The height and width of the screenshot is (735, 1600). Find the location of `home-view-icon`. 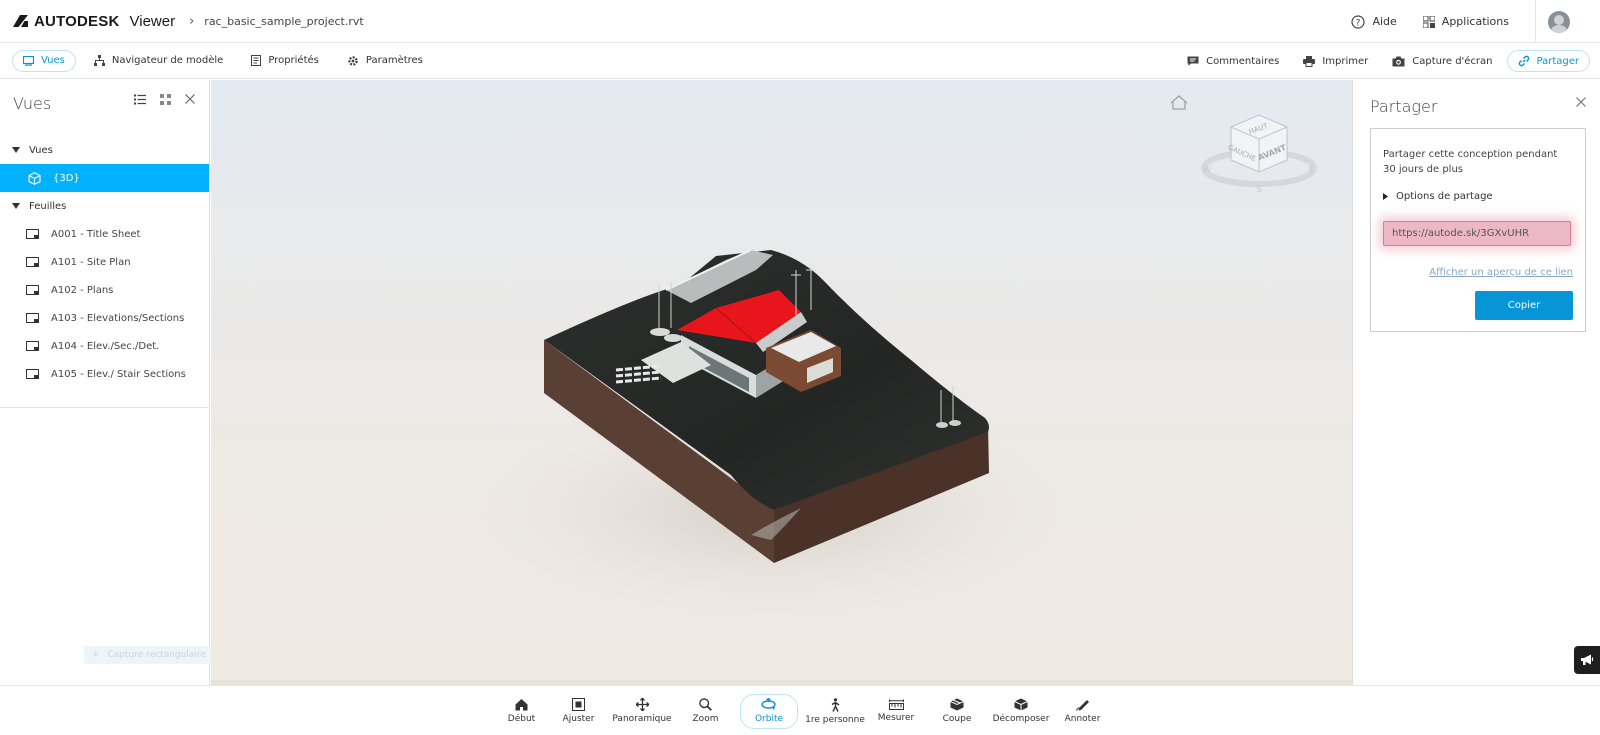

home-view-icon is located at coordinates (1179, 102).